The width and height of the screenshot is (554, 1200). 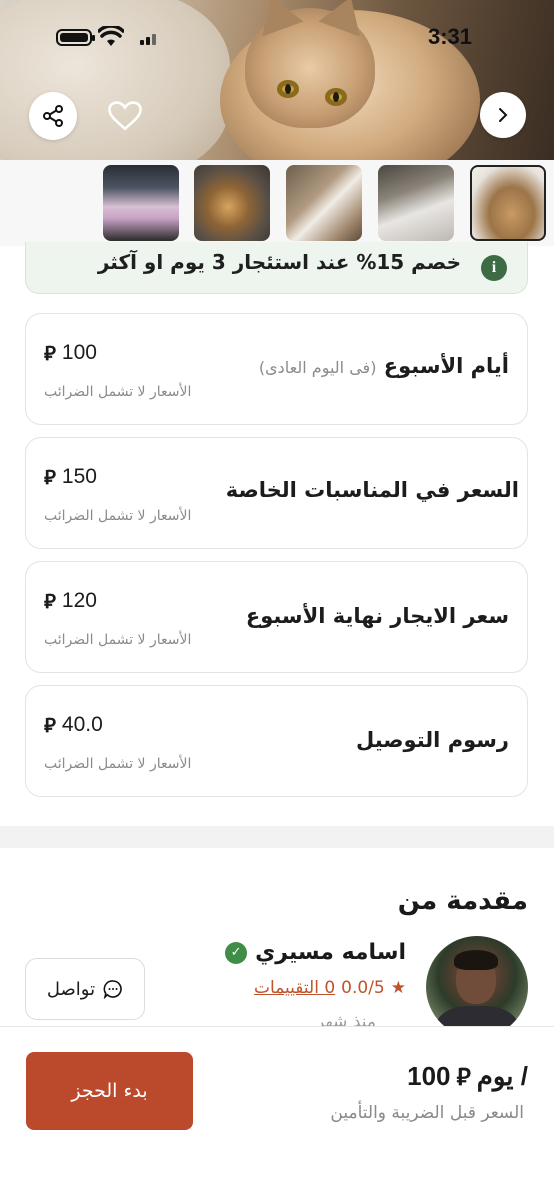 What do you see at coordinates (476, 960) in the screenshot?
I see `avatar-hair` at bounding box center [476, 960].